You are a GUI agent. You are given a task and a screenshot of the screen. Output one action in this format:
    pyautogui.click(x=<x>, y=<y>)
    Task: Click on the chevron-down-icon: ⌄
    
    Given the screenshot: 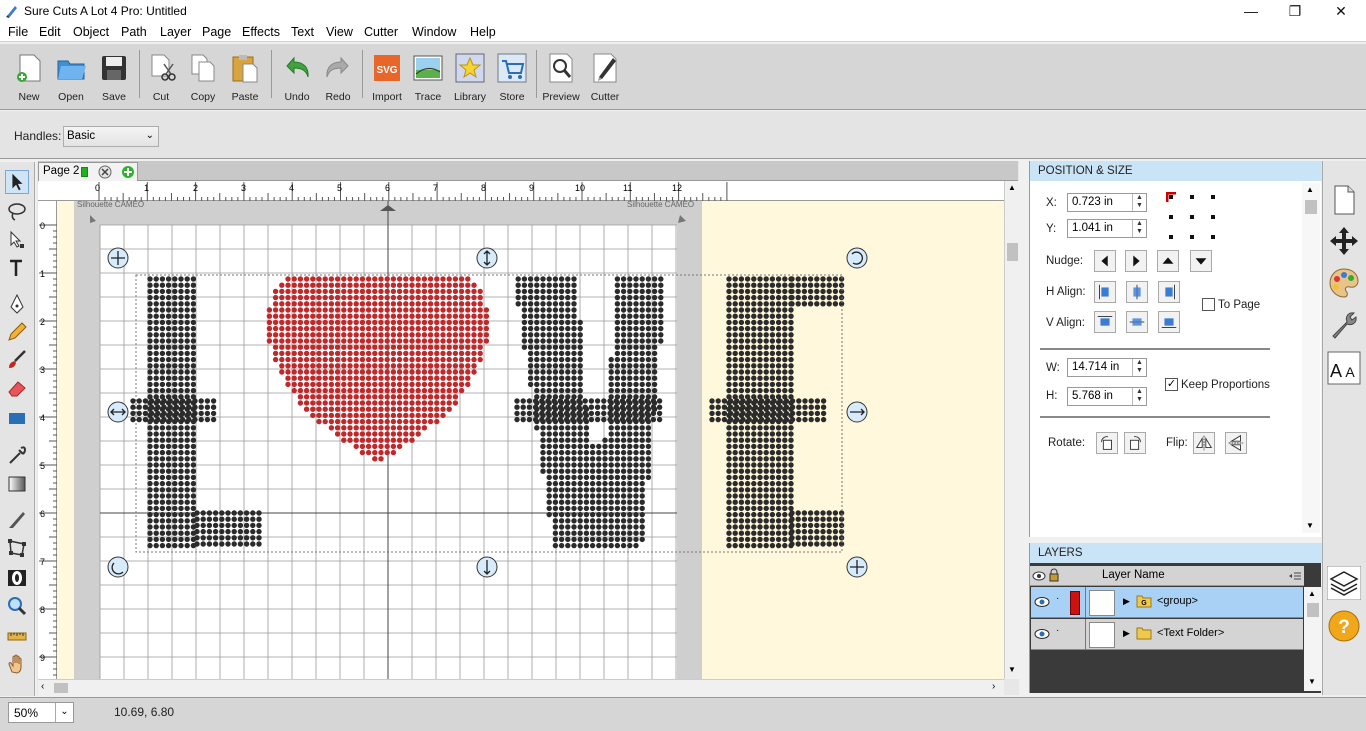 What is the action you would take?
    pyautogui.click(x=64, y=712)
    